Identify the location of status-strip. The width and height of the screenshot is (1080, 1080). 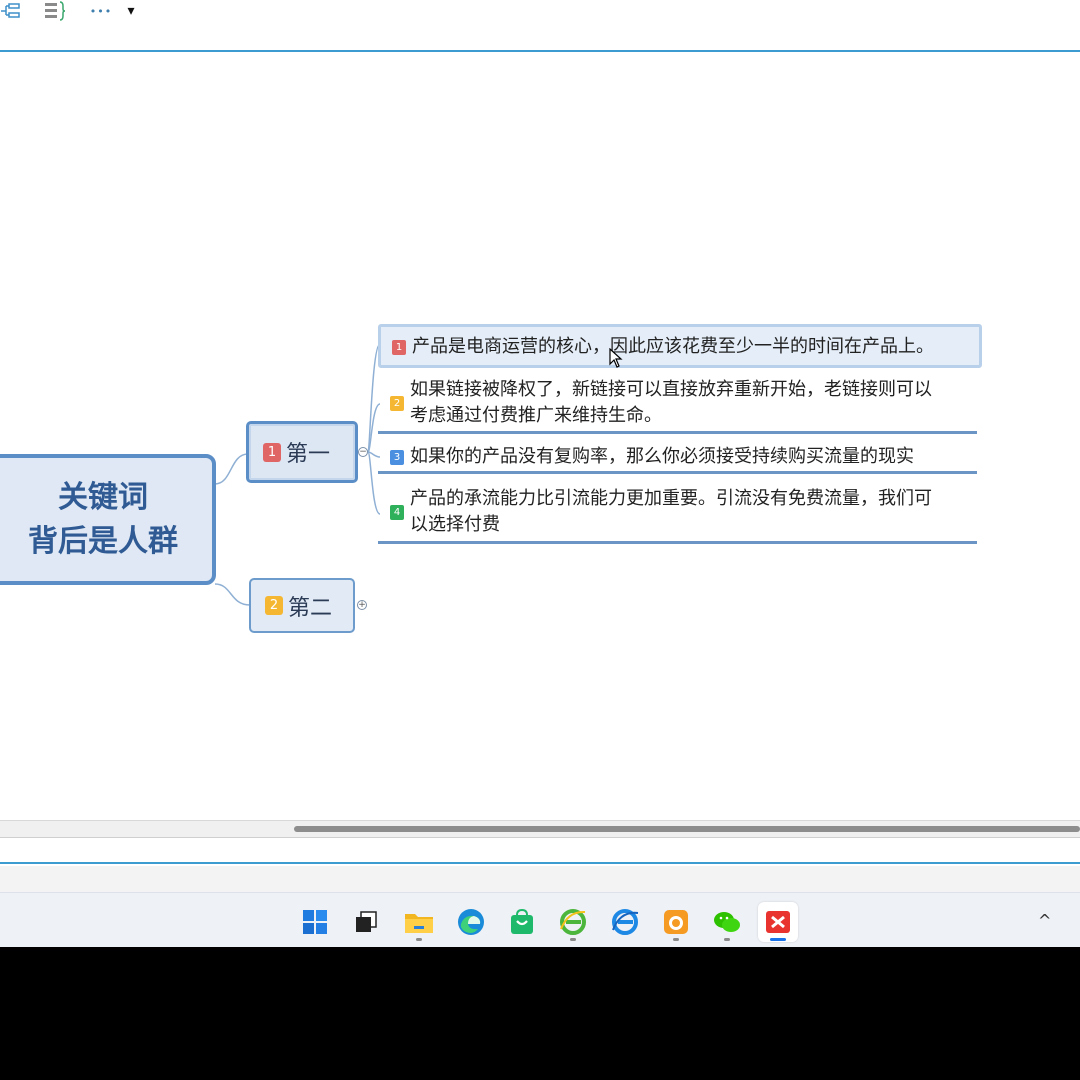
(540, 879).